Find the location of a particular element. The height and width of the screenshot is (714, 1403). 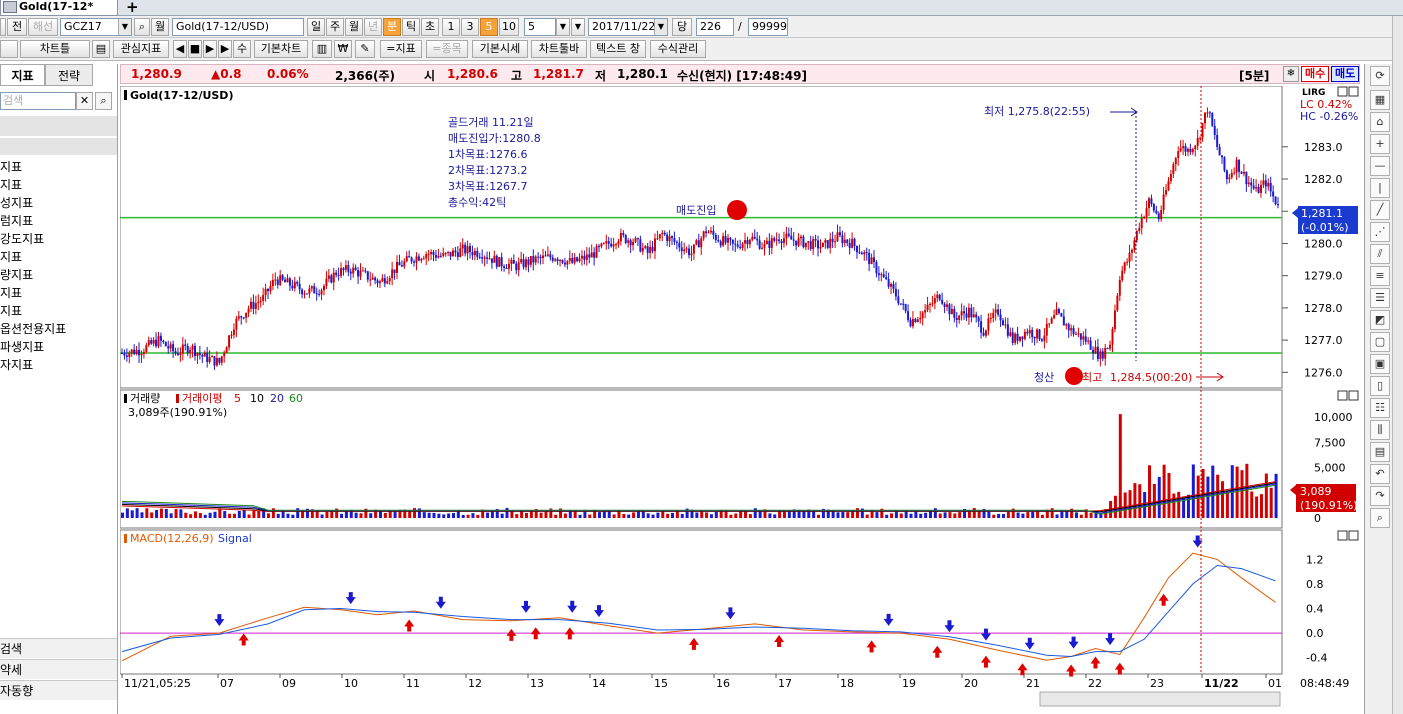

add-indicator-button: =지표 is located at coordinates (401, 49).